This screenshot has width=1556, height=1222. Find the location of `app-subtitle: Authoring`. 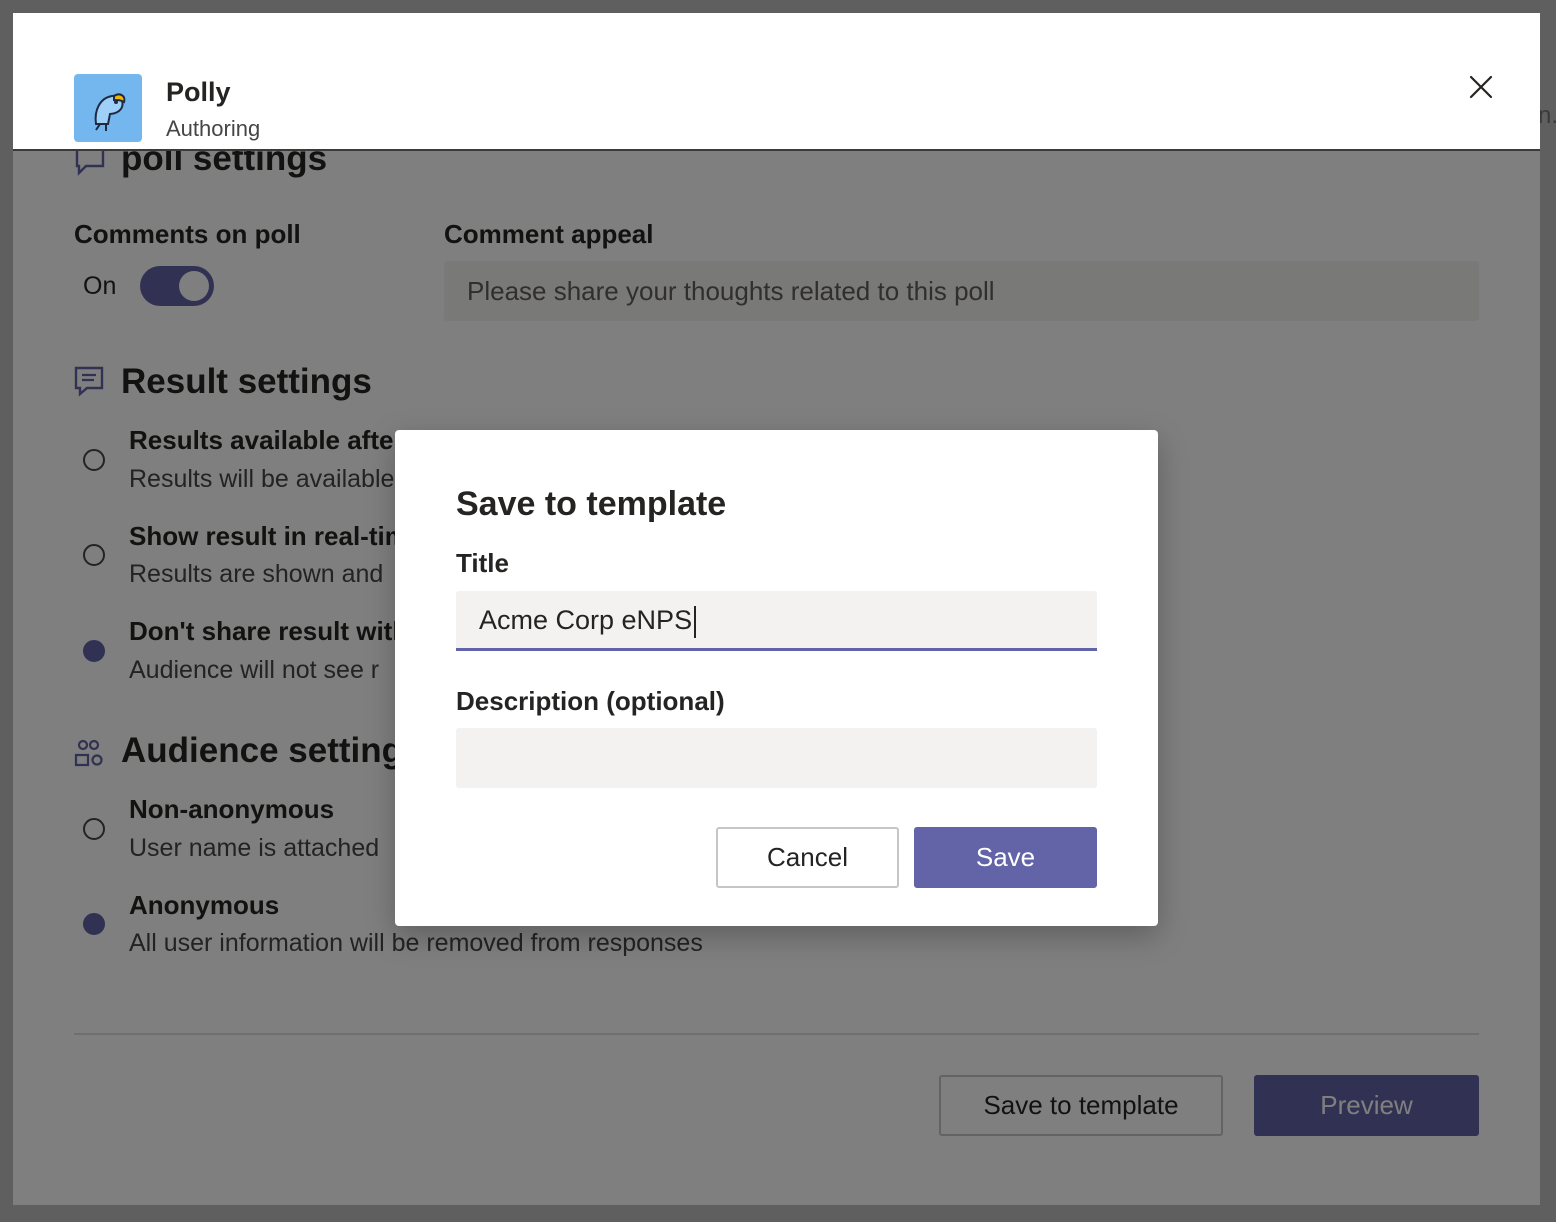

app-subtitle: Authoring is located at coordinates (213, 128).